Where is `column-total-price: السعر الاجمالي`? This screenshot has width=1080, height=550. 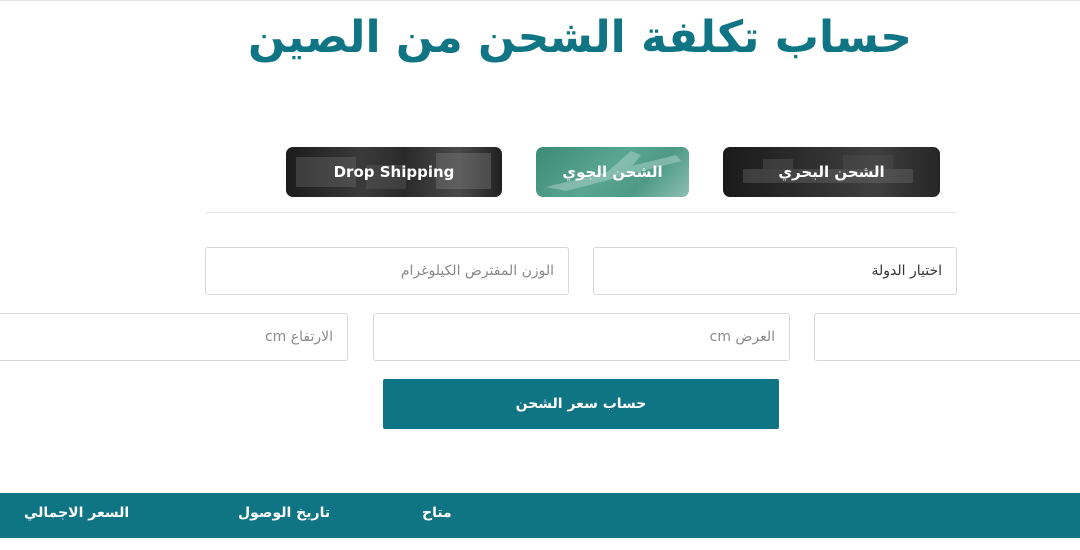 column-total-price: السعر الاجمالي is located at coordinates (77, 513).